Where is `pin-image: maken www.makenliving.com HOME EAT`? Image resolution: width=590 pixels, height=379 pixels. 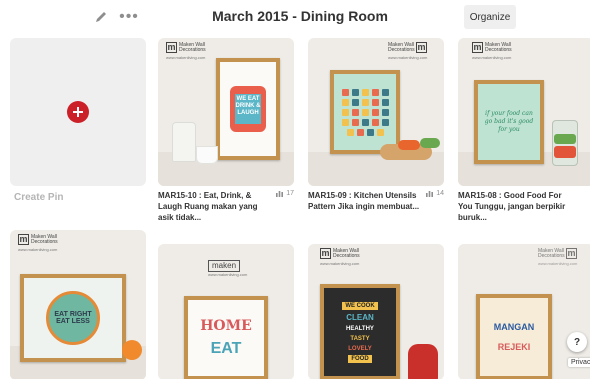
pin-image: maken www.makenliving.com HOME EAT is located at coordinates (226, 311).